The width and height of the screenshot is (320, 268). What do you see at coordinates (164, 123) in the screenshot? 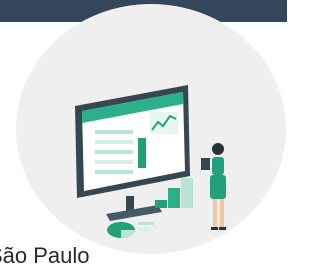
I see `chart-icon` at bounding box center [164, 123].